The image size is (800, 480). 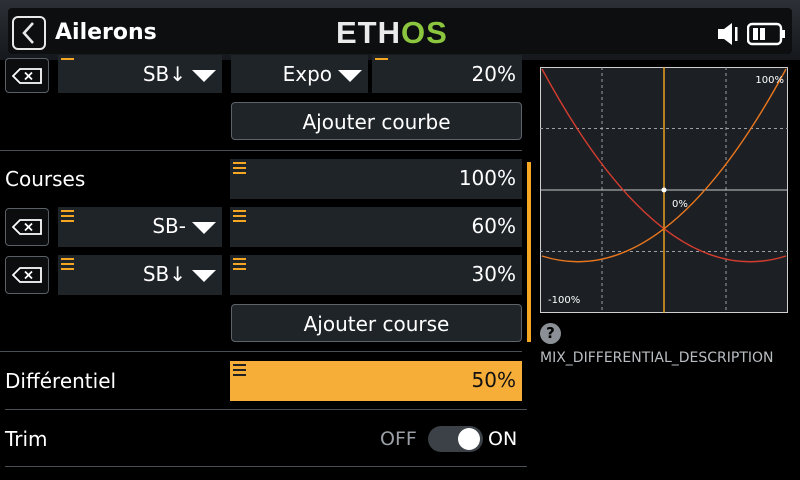 I want to click on help-description: MIX_DIFFERENTIAL_DESCRIPTION, so click(x=657, y=358).